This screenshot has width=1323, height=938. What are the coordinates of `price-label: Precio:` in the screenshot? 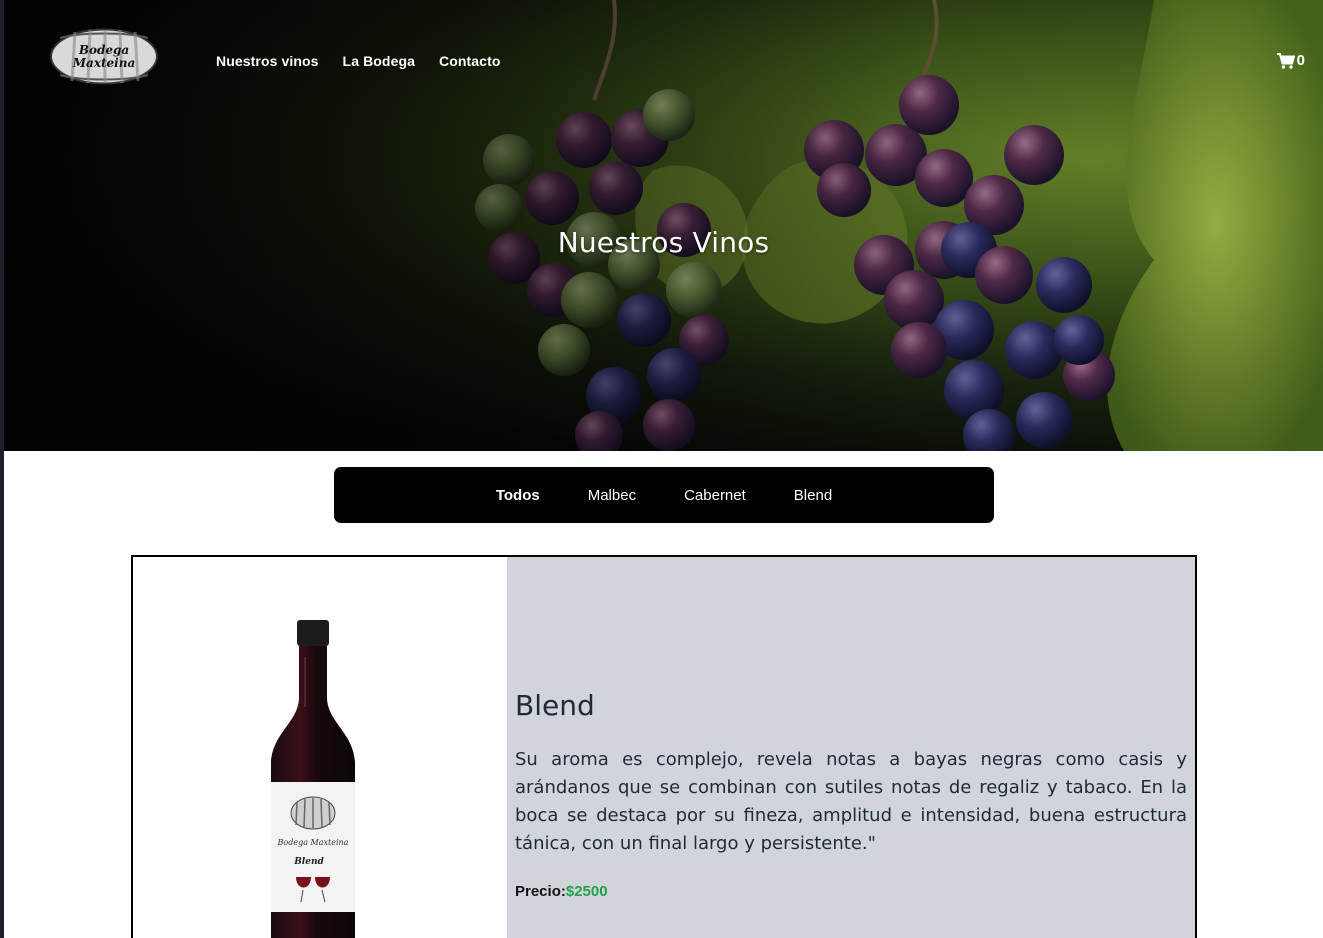 It's located at (540, 891).